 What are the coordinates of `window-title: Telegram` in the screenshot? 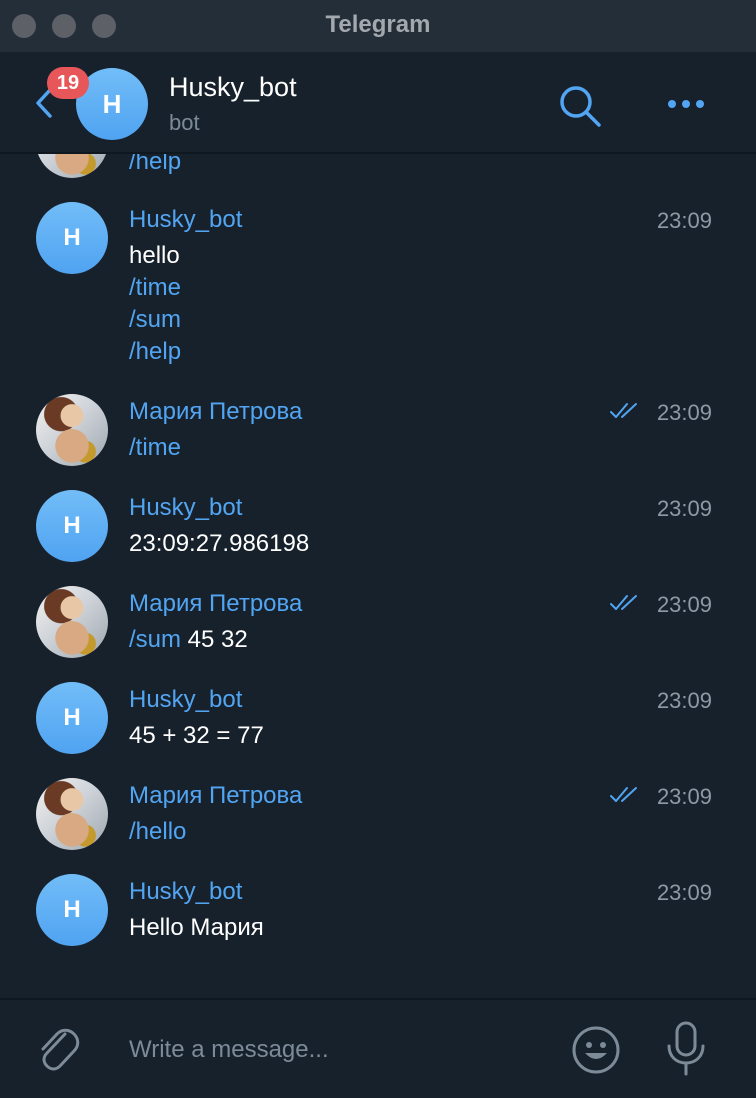 It's located at (378, 24).